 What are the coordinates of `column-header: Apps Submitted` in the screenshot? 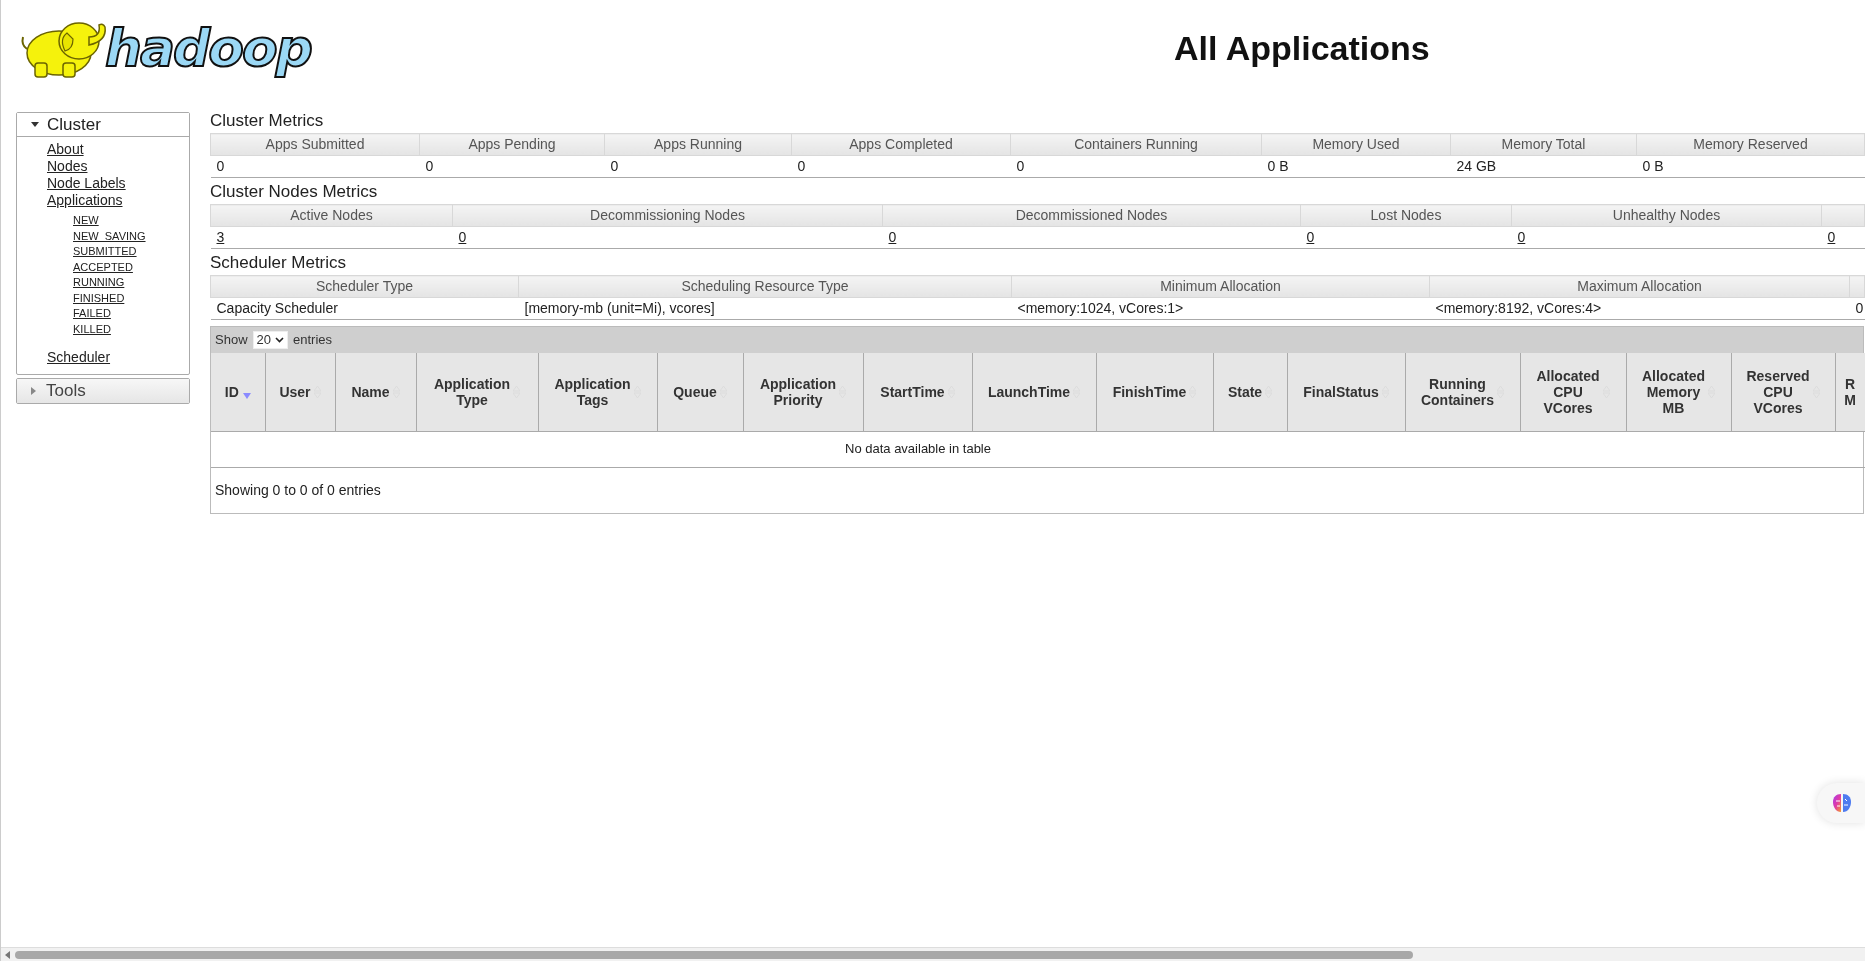 It's located at (315, 144).